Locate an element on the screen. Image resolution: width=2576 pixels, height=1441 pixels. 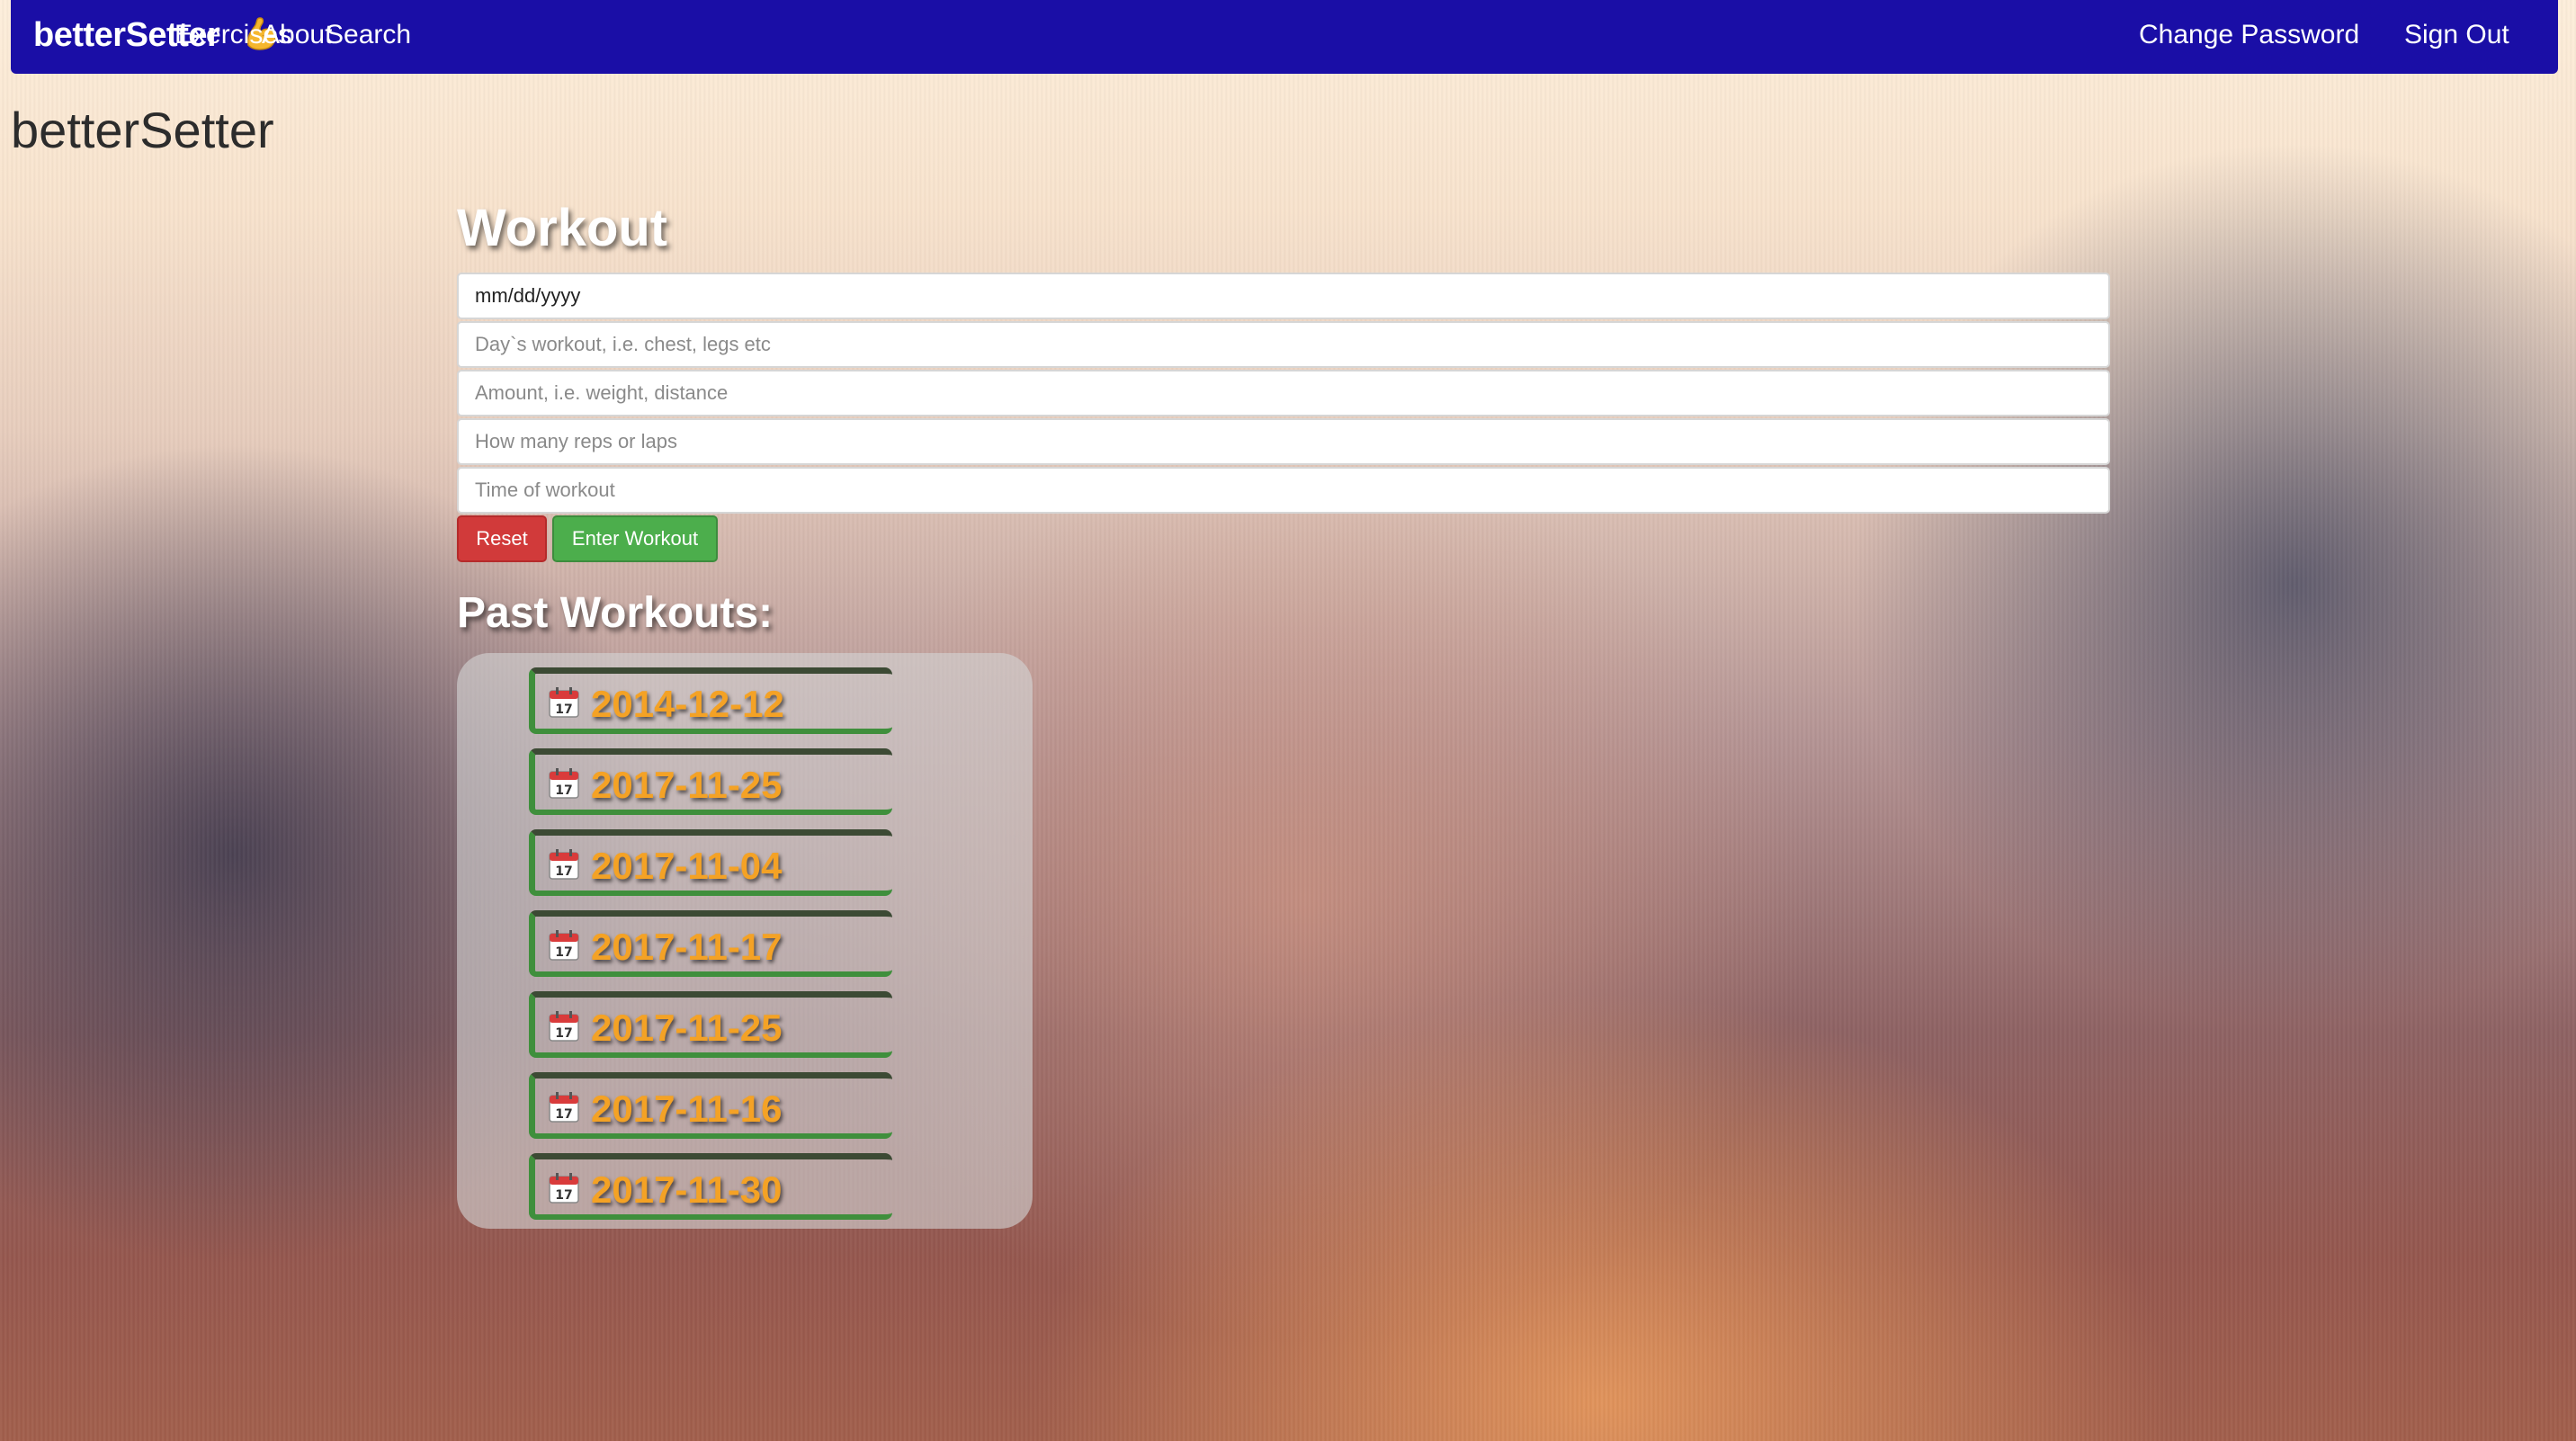
amount-input is located at coordinates (1283, 393).